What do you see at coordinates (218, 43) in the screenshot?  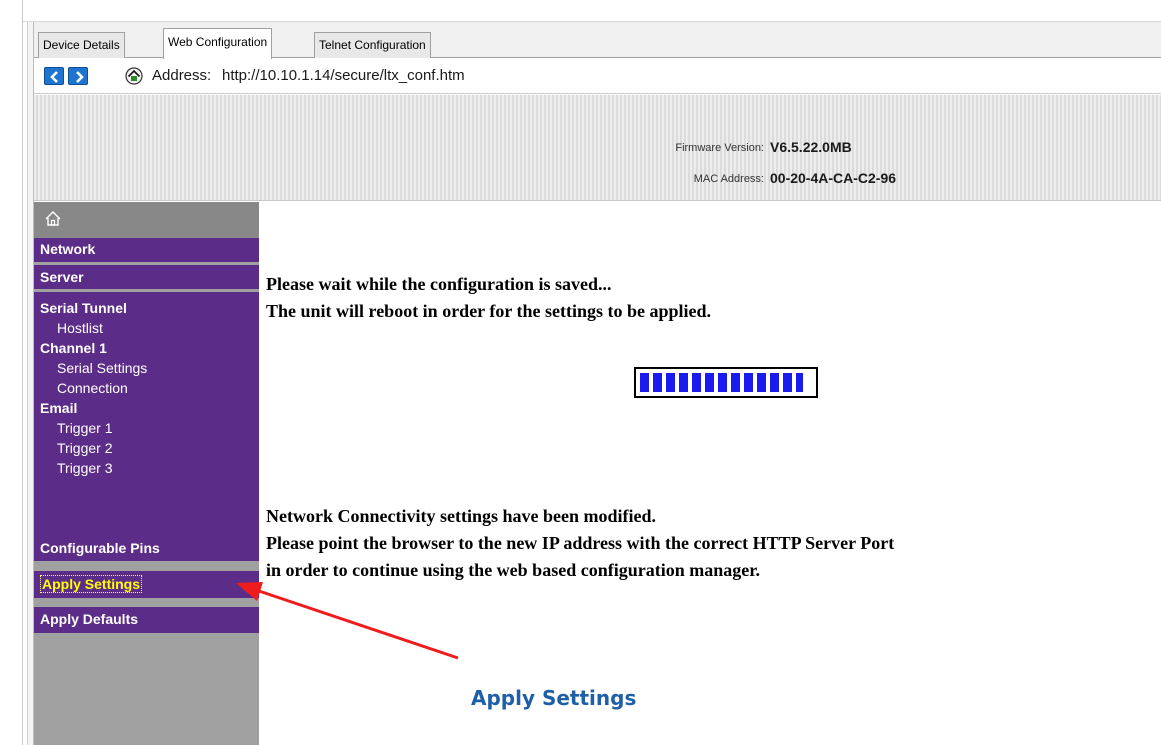 I see `tab-web-configuration: Web Configuration` at bounding box center [218, 43].